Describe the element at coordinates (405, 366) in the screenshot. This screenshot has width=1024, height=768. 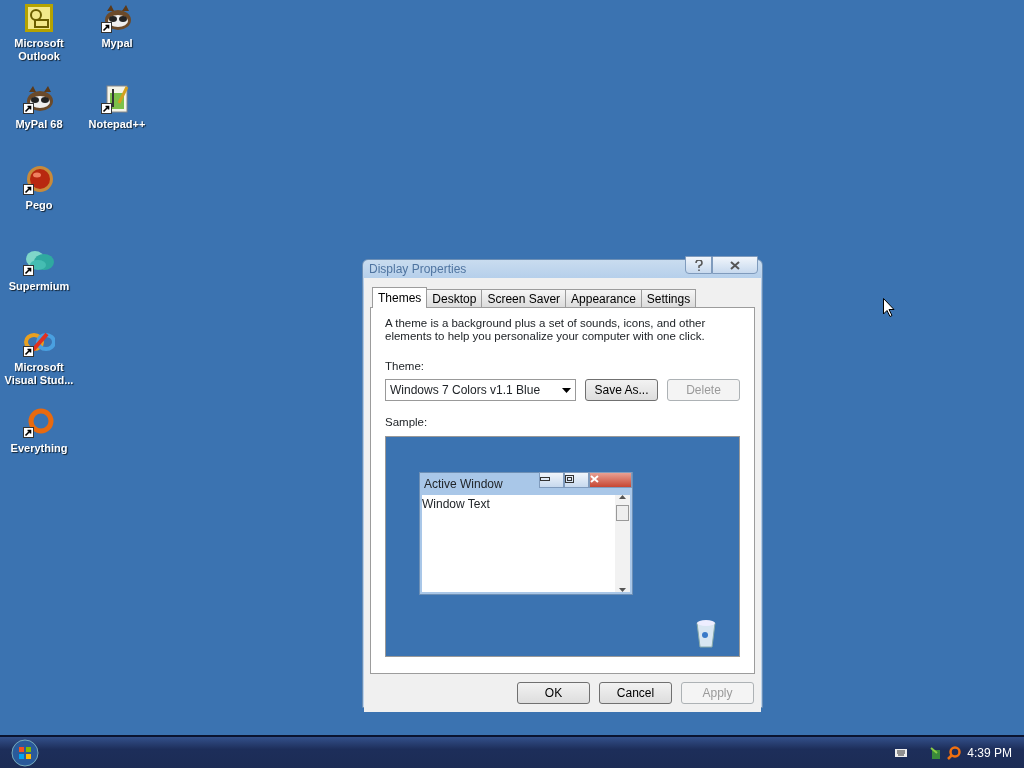
I see `field-label: Theme:` at that location.